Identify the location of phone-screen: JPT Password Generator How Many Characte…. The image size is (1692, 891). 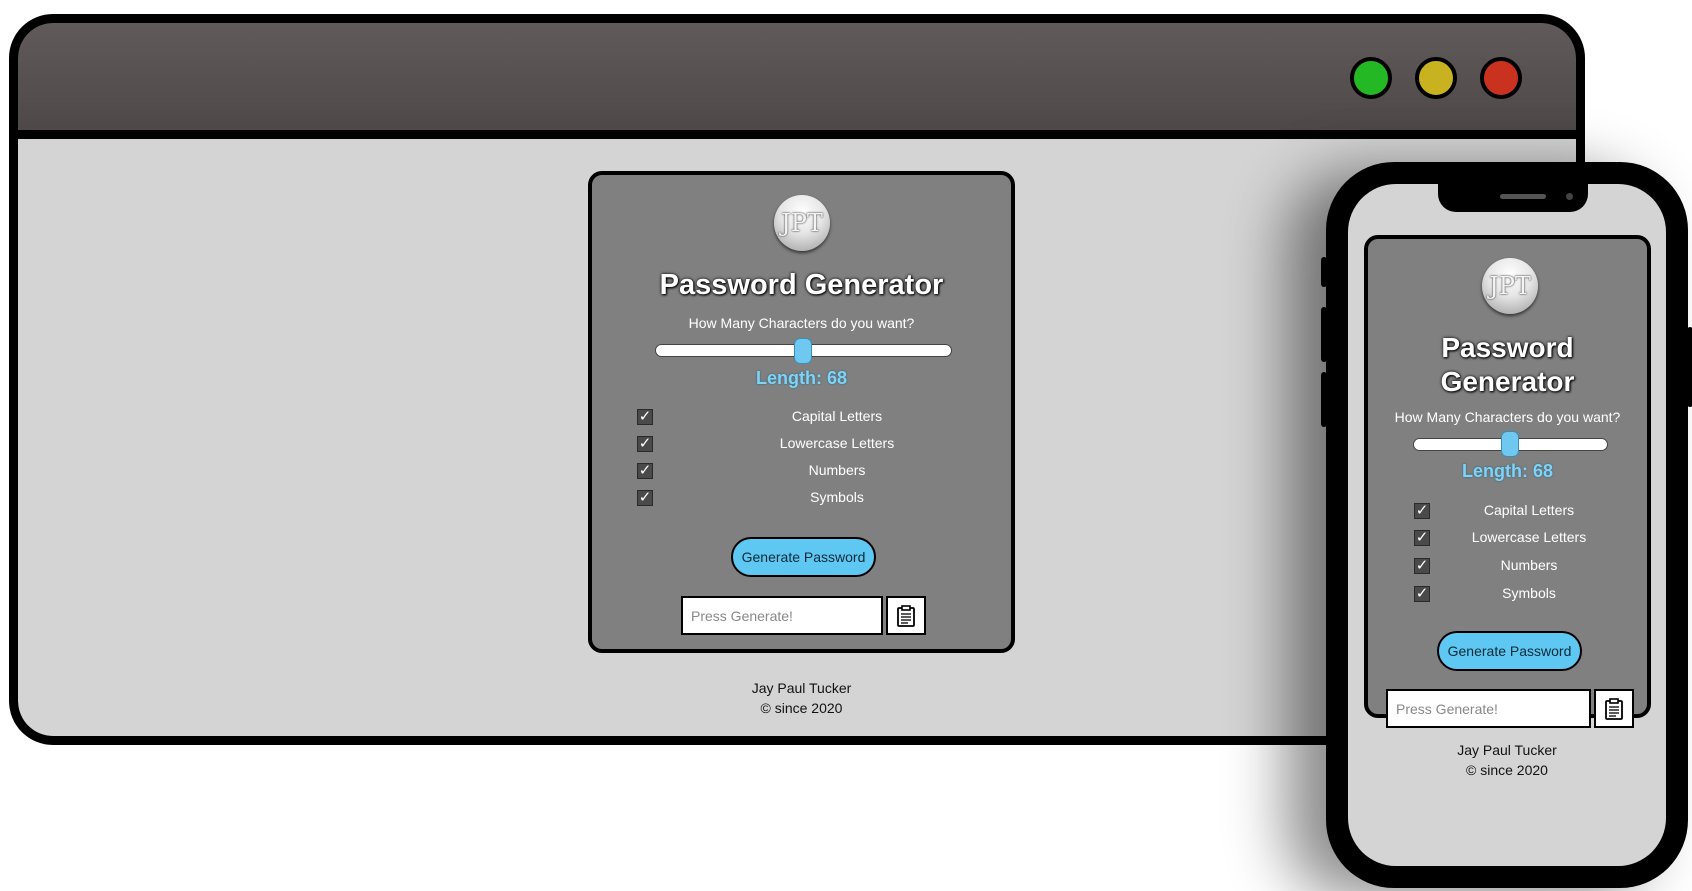
(1507, 525).